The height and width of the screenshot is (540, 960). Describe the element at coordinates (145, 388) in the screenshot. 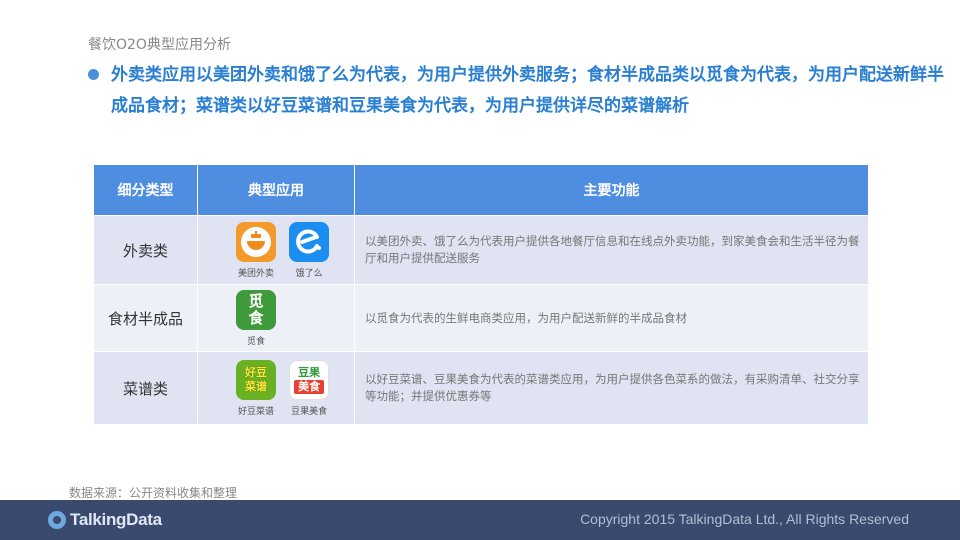

I see `category-cell: 菜谱类` at that location.